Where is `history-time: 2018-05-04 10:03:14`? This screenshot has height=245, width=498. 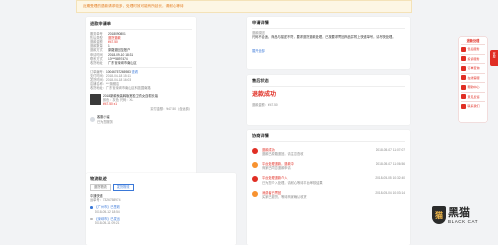
history-time: 2018-05-04 10:03:14 is located at coordinates (390, 192).